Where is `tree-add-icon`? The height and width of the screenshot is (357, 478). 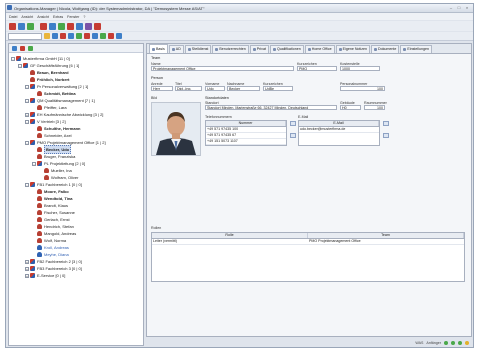 tree-add-icon is located at coordinates (30, 48).